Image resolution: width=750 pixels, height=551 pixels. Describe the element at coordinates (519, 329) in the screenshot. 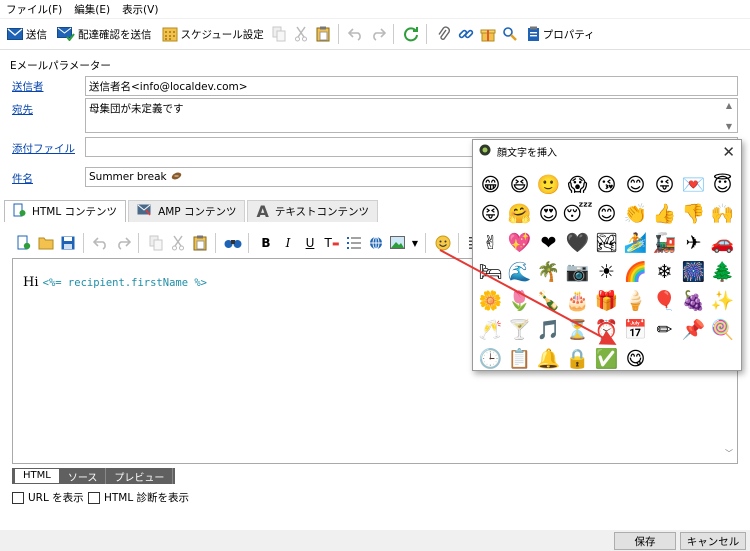

I see `emoji-option: 🍸` at that location.